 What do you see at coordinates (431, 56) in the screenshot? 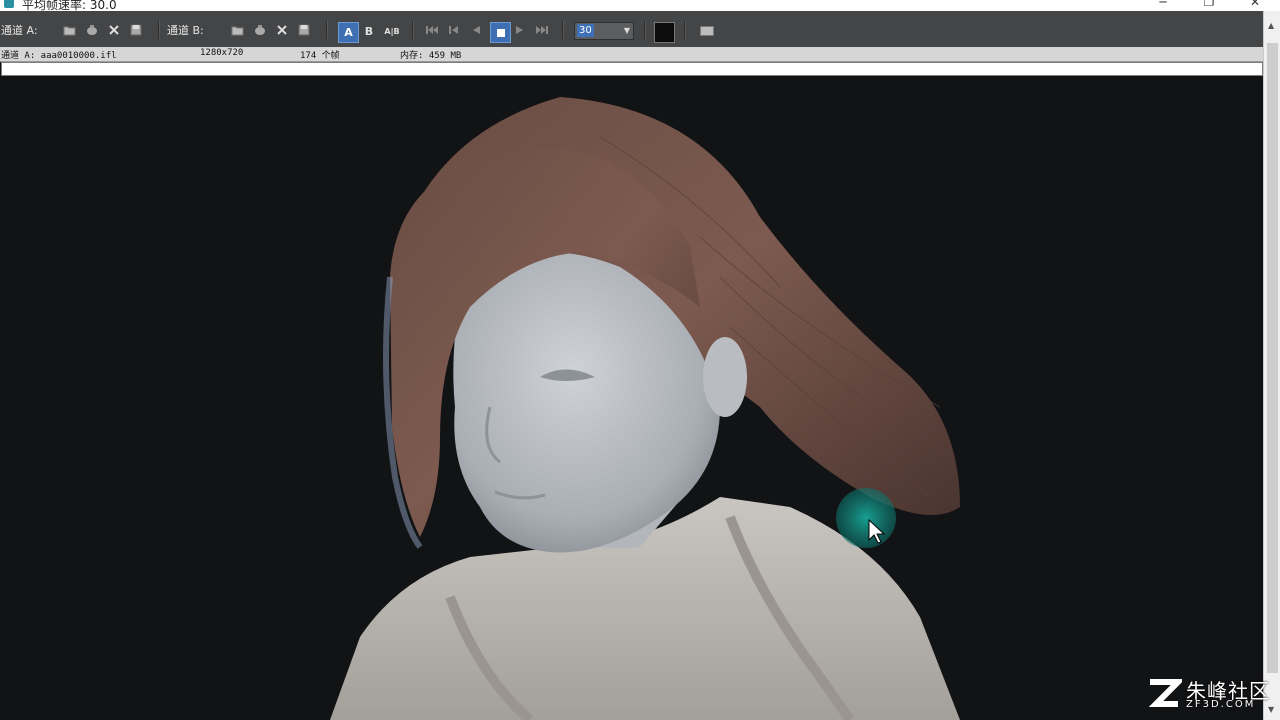
I see `memory-info: 内存: 459 MB` at bounding box center [431, 56].